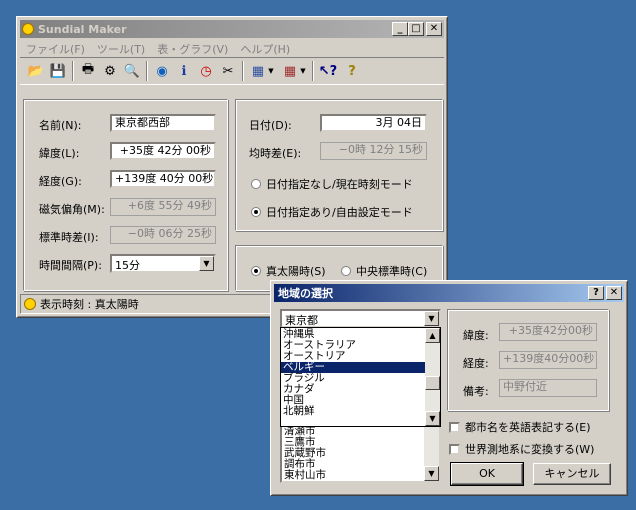 This screenshot has width=636, height=510. I want to click on info-icon: ℹ, so click(184, 71).